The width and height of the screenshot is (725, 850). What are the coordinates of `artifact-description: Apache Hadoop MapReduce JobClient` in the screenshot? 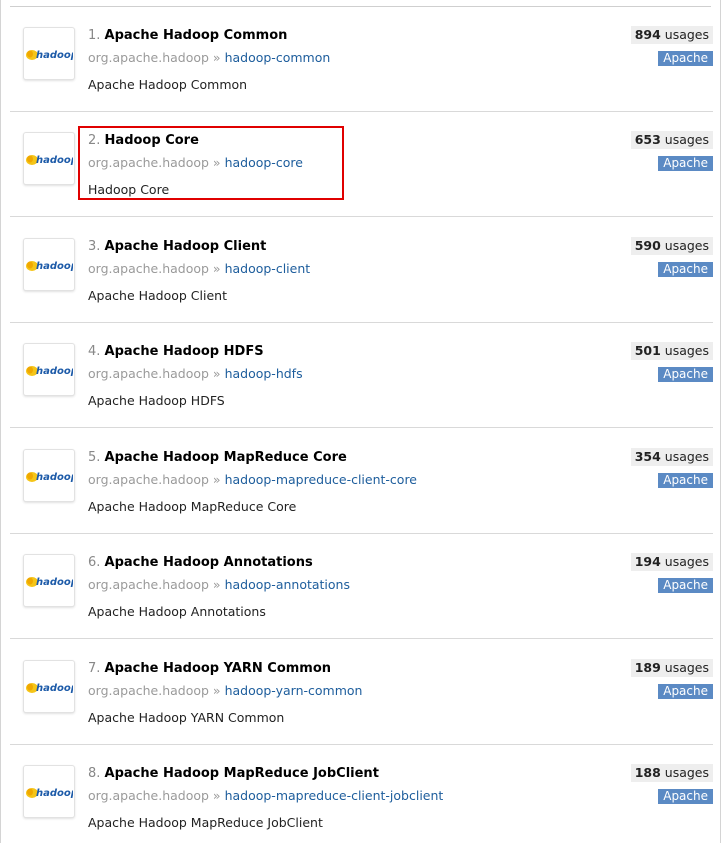 It's located at (205, 822).